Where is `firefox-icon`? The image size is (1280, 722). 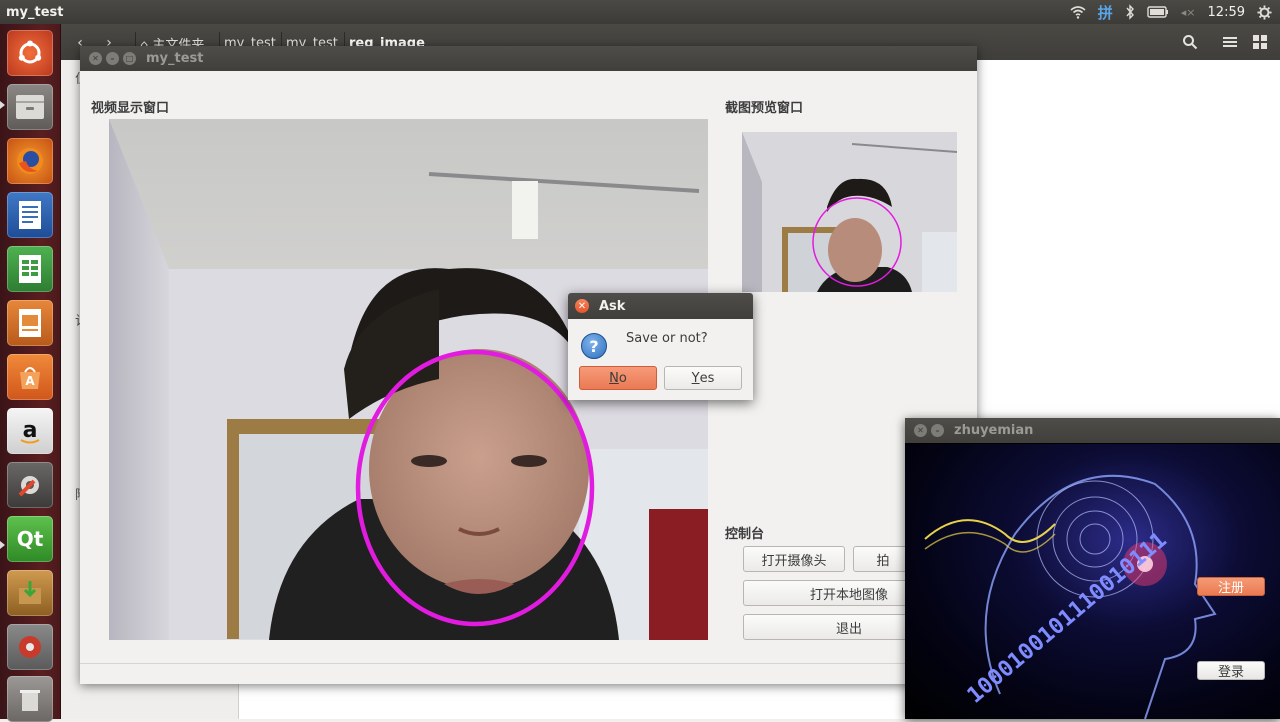
firefox-icon is located at coordinates (30, 161).